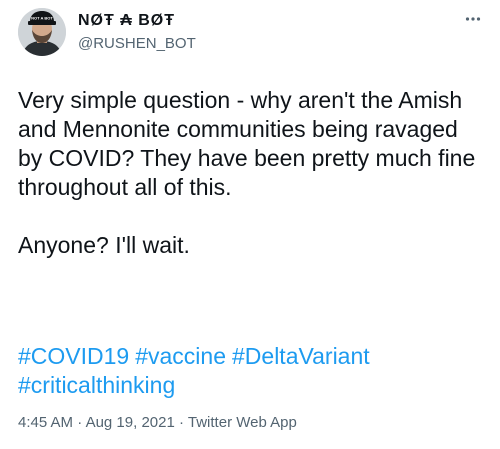 The image size is (500, 449). I want to click on more-horizontal-icon, so click(473, 19).